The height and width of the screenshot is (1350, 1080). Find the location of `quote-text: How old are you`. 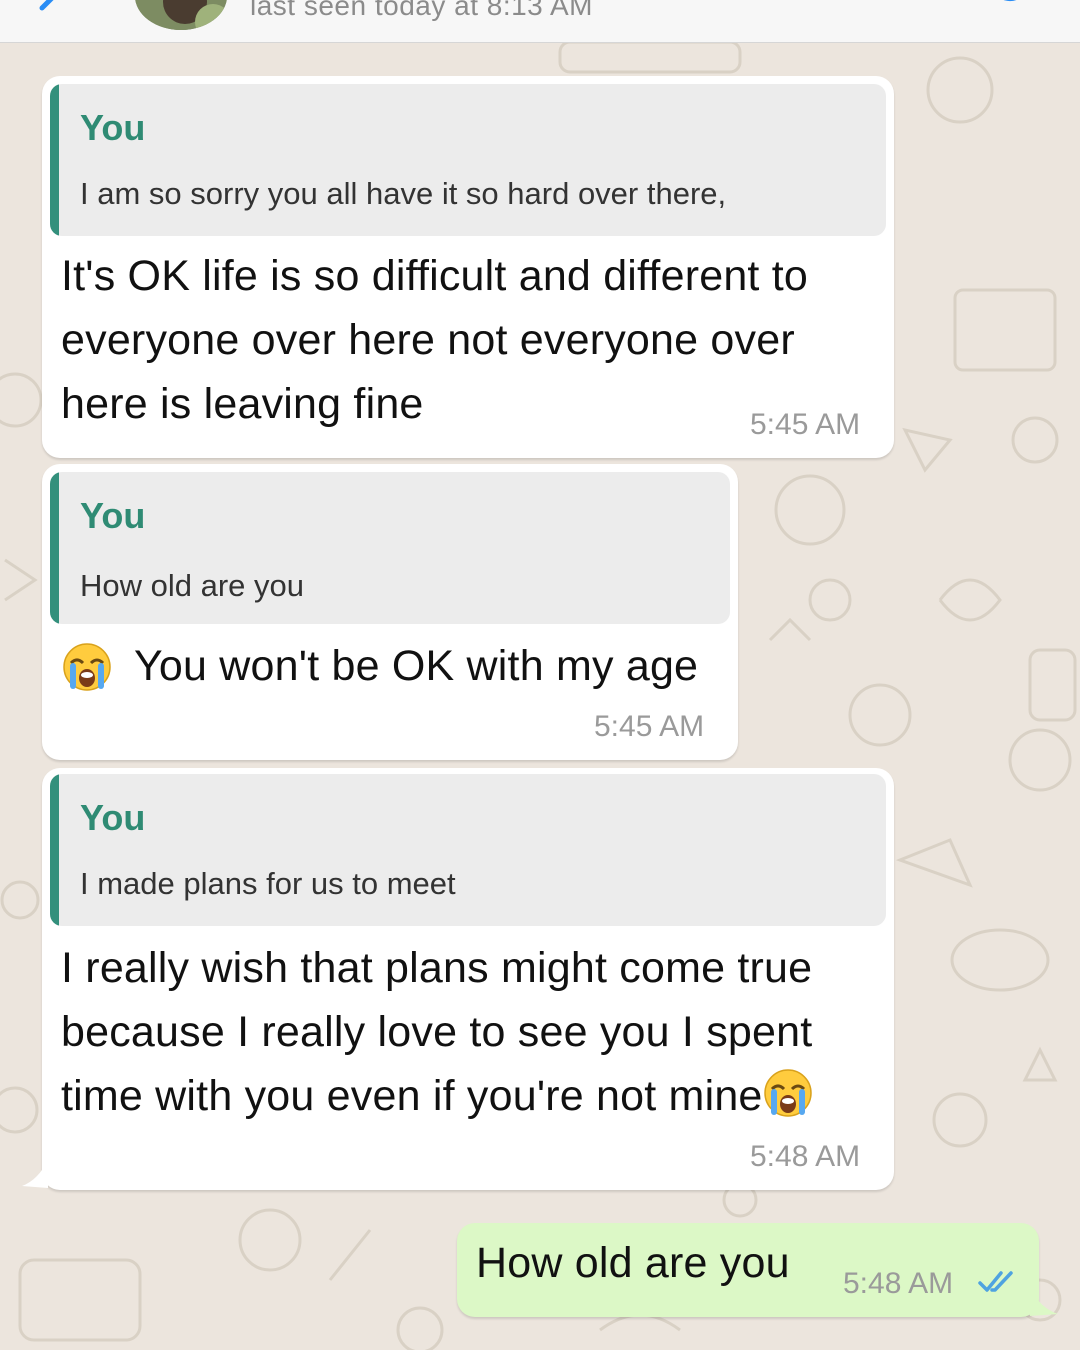

quote-text: How old are you is located at coordinates (192, 585).